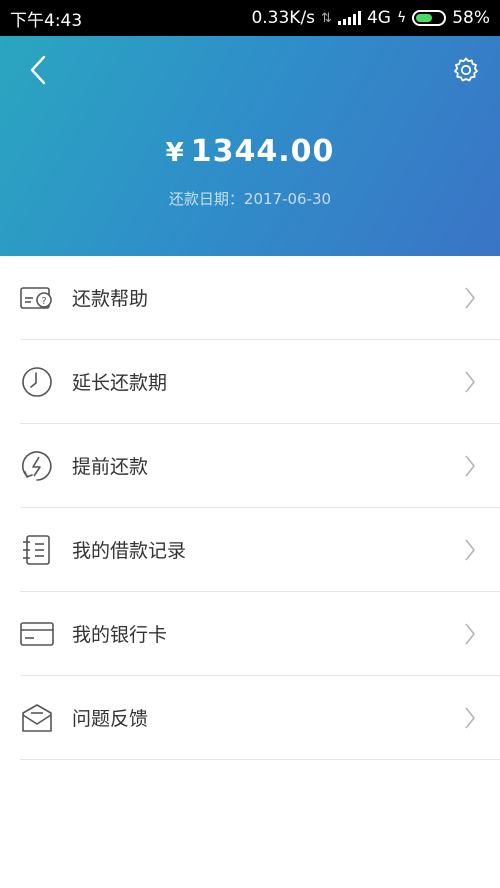 The image size is (500, 888). I want to click on status-indicators: 0.33K/s ⇅ 4G ϟ 58%, so click(370, 18).